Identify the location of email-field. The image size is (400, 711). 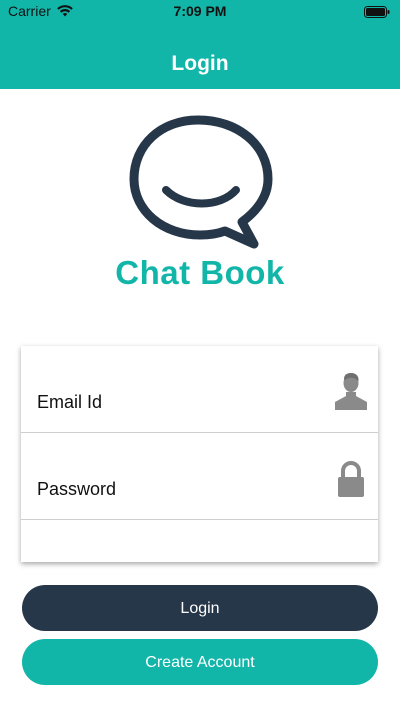
(177, 402).